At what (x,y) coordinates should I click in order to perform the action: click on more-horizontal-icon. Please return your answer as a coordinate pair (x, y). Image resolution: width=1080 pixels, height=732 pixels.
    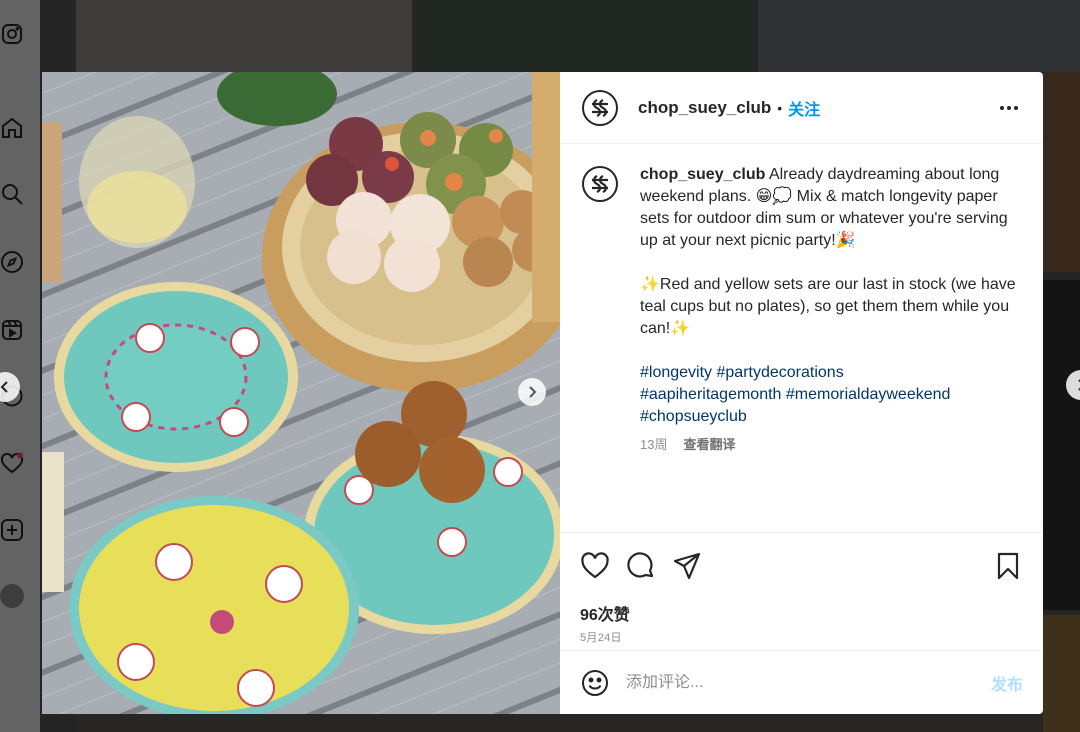
    Looking at the image, I should click on (1009, 107).